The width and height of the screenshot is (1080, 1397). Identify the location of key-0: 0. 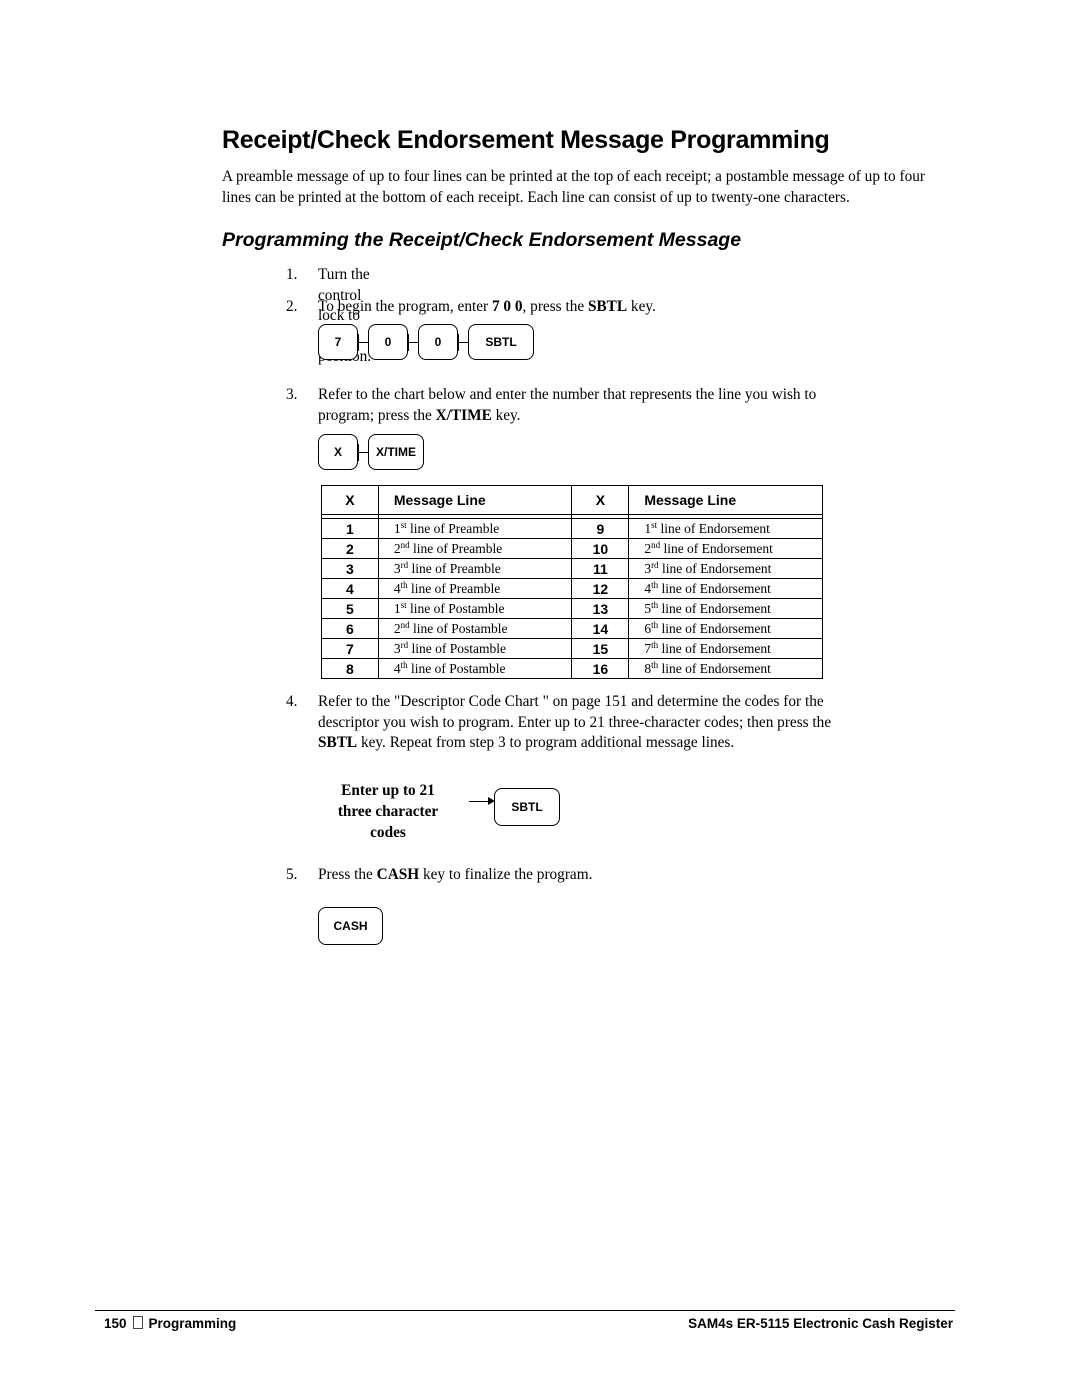
(438, 342).